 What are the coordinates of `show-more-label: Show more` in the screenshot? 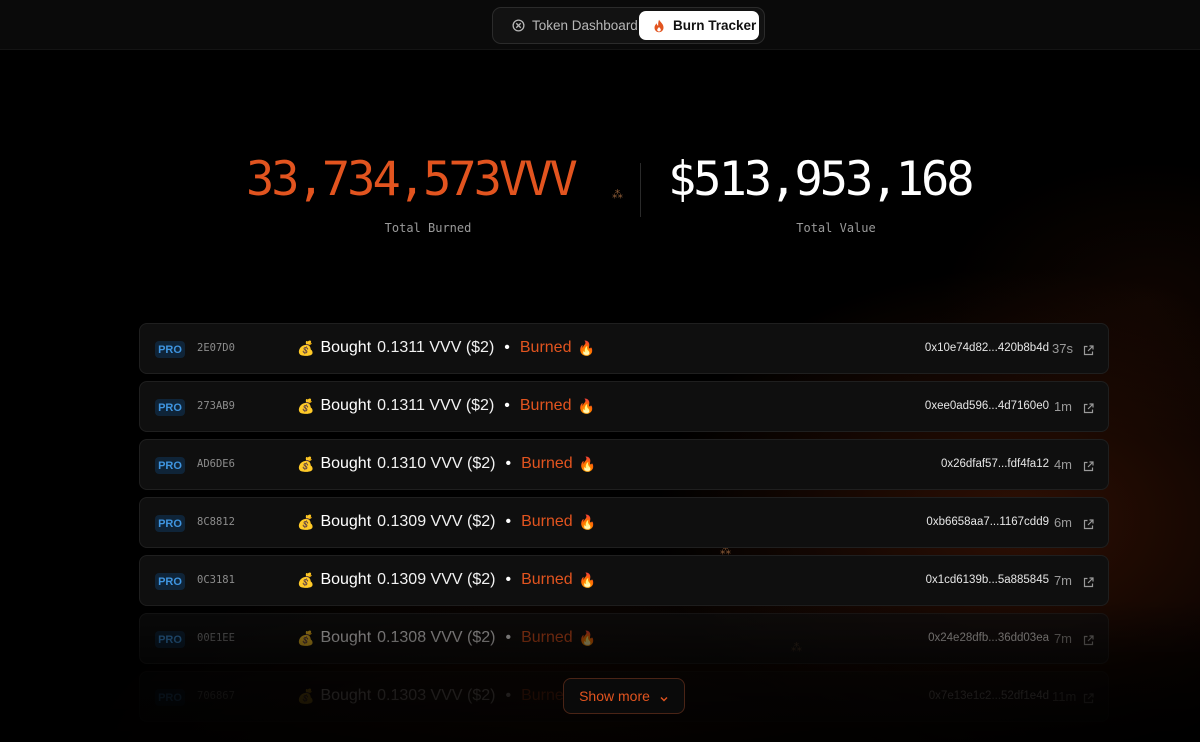 It's located at (614, 696).